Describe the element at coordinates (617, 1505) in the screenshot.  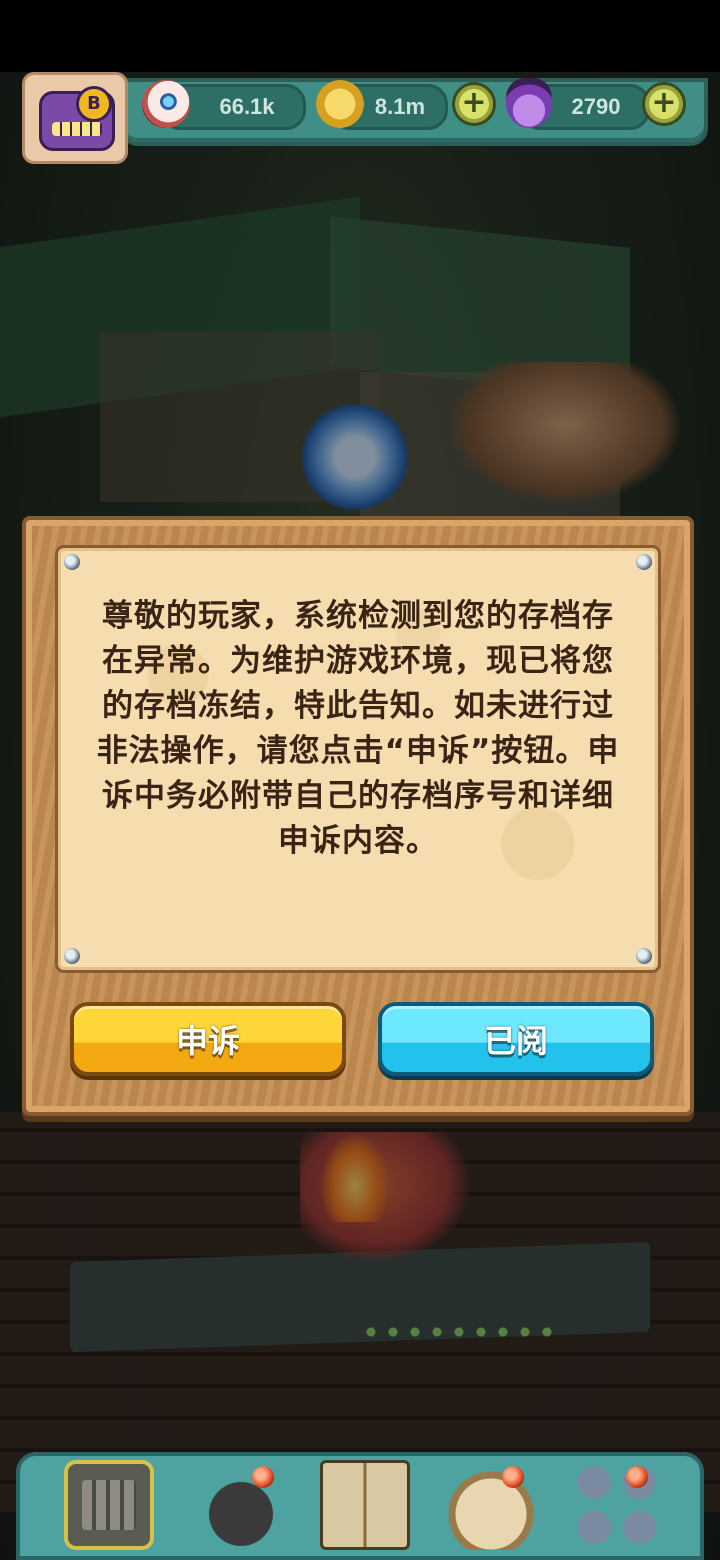
I see `skull-grid-icon` at that location.